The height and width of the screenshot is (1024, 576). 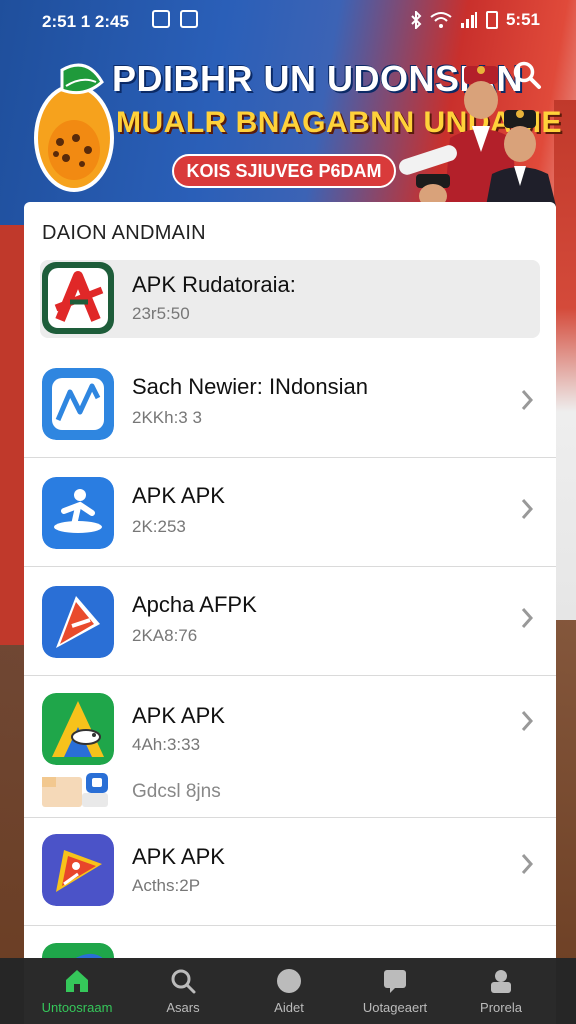 What do you see at coordinates (214, 284) in the screenshot?
I see `app-name: APK Rudatoraia:` at bounding box center [214, 284].